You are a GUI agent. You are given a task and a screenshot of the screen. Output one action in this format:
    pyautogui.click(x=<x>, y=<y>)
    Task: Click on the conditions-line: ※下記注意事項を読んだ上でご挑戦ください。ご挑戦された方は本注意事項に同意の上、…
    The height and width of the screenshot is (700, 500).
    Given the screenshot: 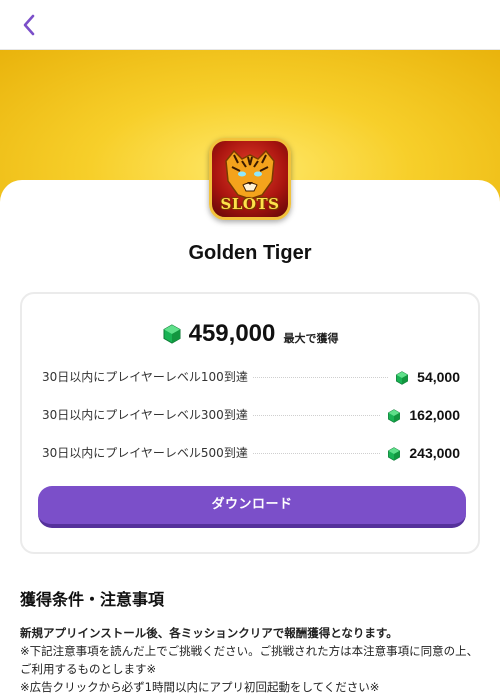 What is the action you would take?
    pyautogui.click(x=249, y=660)
    